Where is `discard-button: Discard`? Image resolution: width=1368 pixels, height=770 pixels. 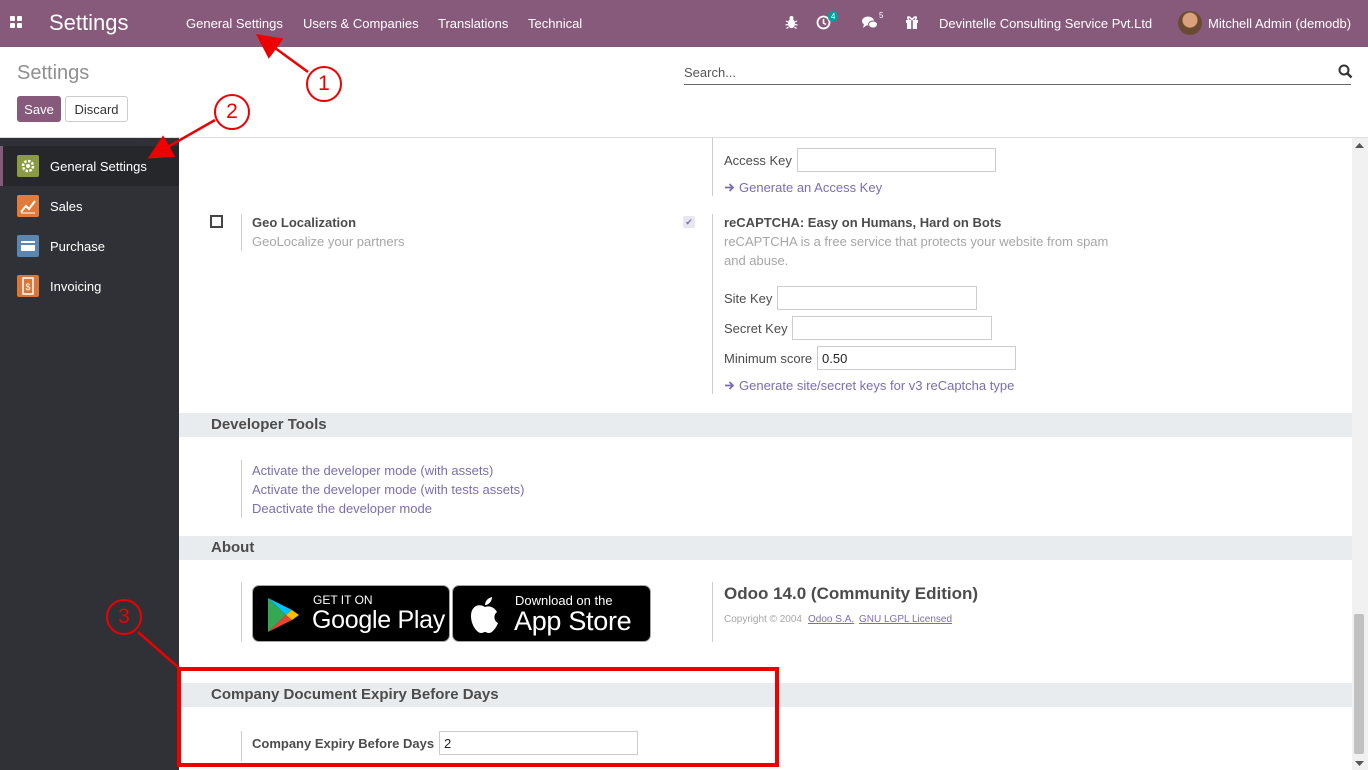 discard-button: Discard is located at coordinates (96, 109).